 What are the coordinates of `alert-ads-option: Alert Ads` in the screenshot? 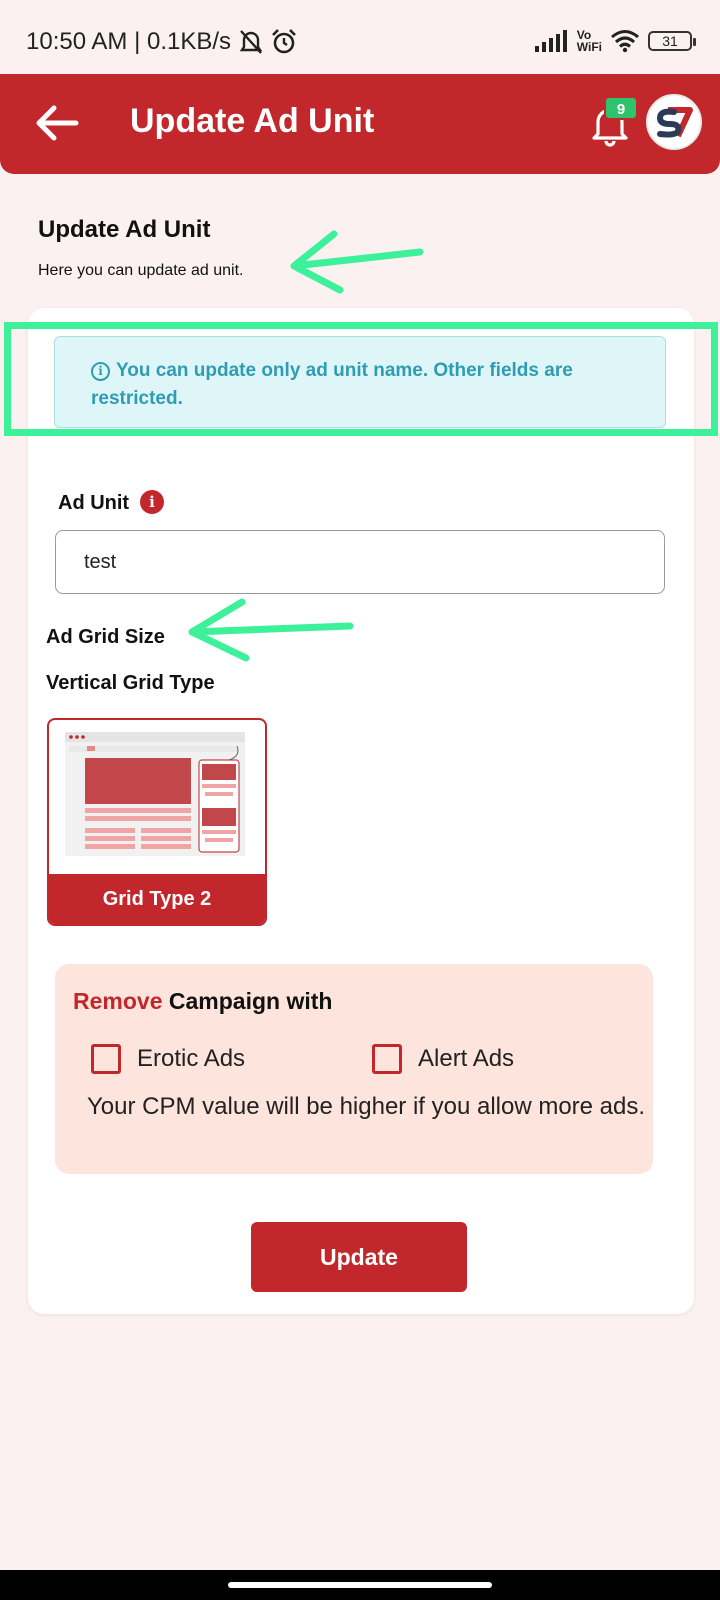 It's located at (443, 1059).